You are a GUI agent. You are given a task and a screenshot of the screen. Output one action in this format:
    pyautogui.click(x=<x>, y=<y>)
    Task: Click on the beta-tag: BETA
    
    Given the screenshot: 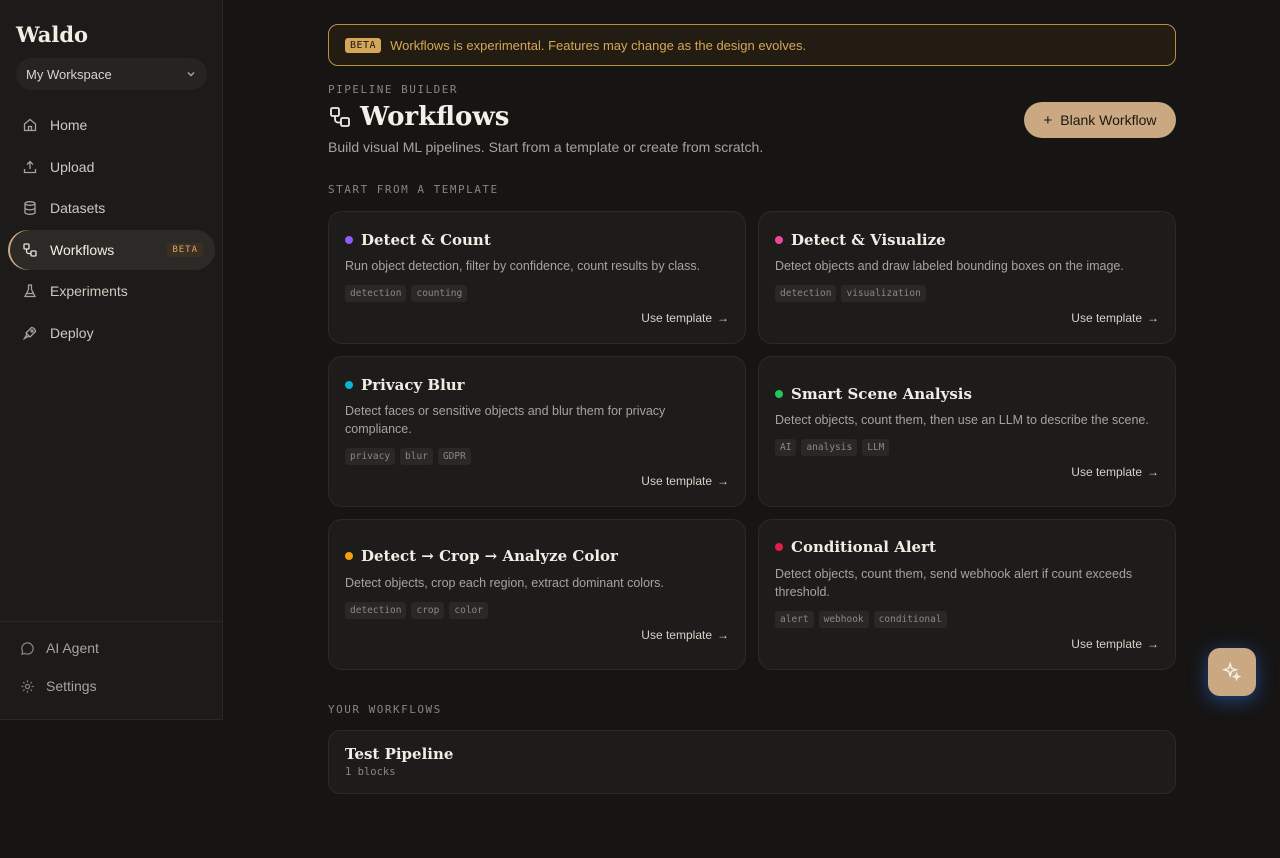 What is the action you would take?
    pyautogui.click(x=363, y=45)
    